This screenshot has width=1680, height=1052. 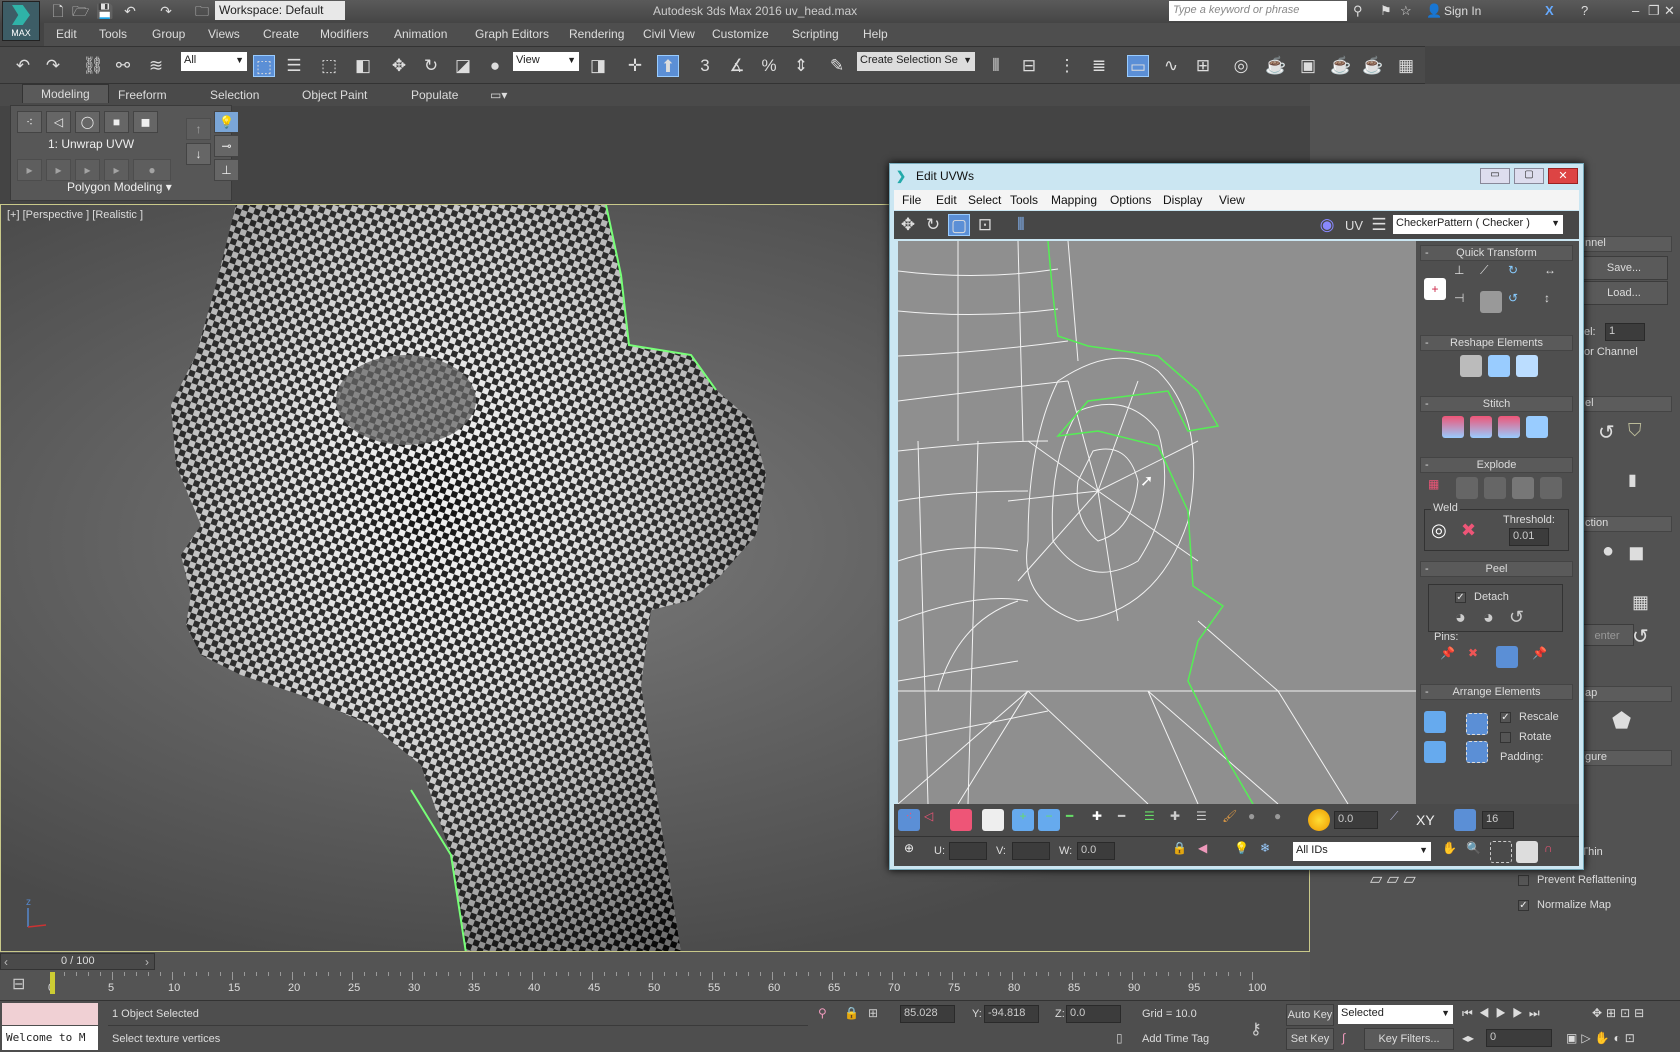 What do you see at coordinates (1563, 176) in the screenshot?
I see `close-button: ✕` at bounding box center [1563, 176].